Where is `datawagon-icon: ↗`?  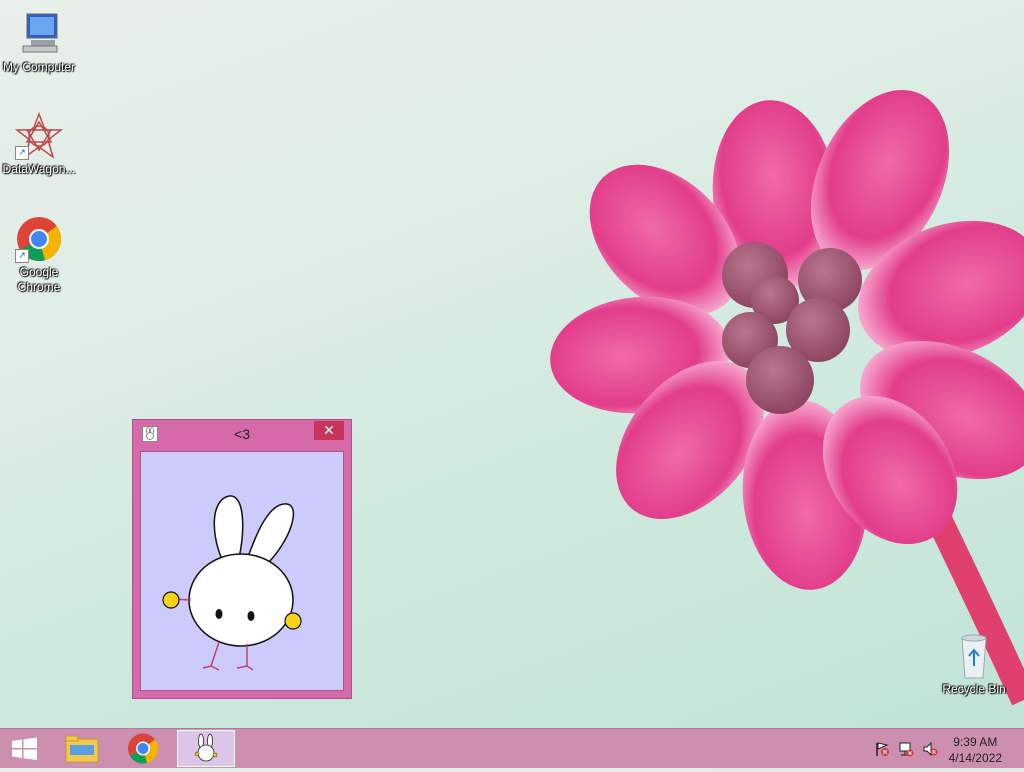
datawagon-icon: ↗ is located at coordinates (39, 135).